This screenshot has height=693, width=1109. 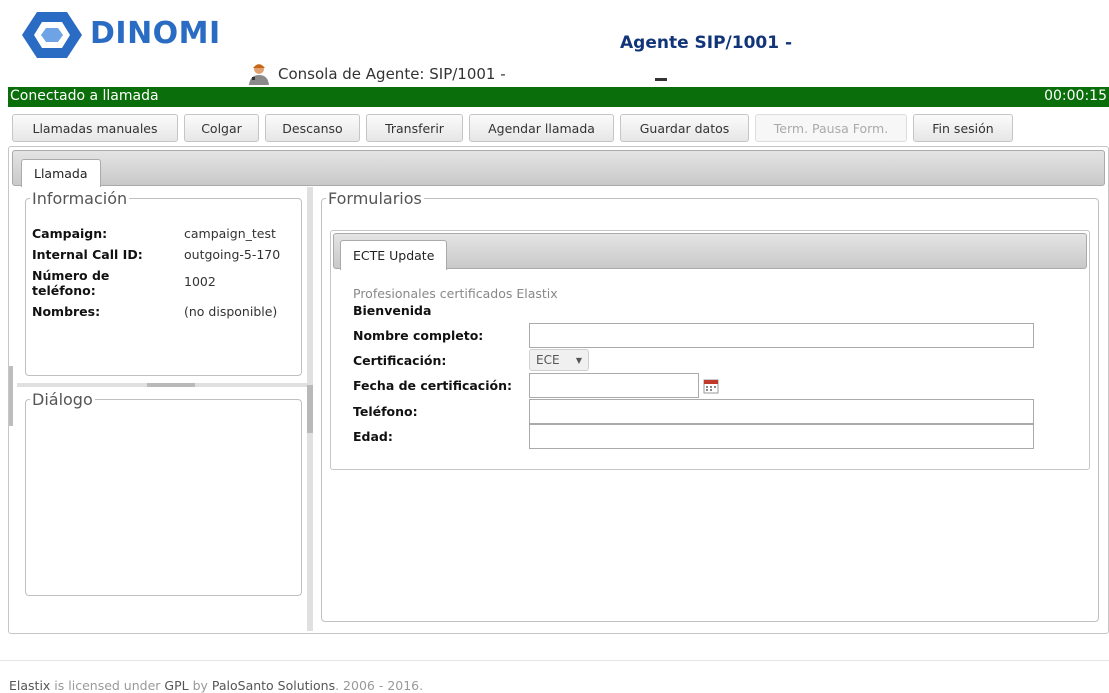 I want to click on nombre-row: Nombre completo:, so click(x=693, y=335).